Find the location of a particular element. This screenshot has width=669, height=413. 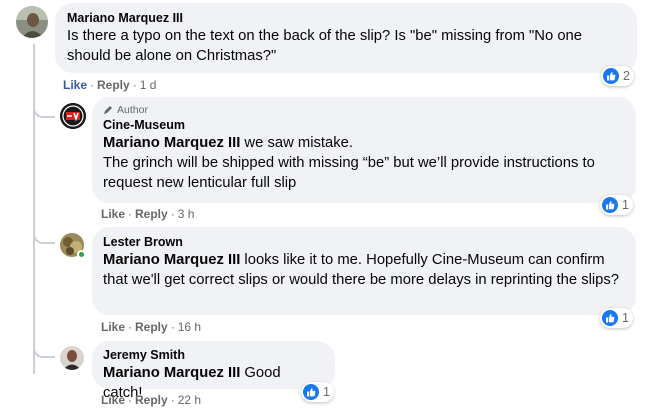

comment-actions: Like · Reply · 16 h is located at coordinates (151, 327).